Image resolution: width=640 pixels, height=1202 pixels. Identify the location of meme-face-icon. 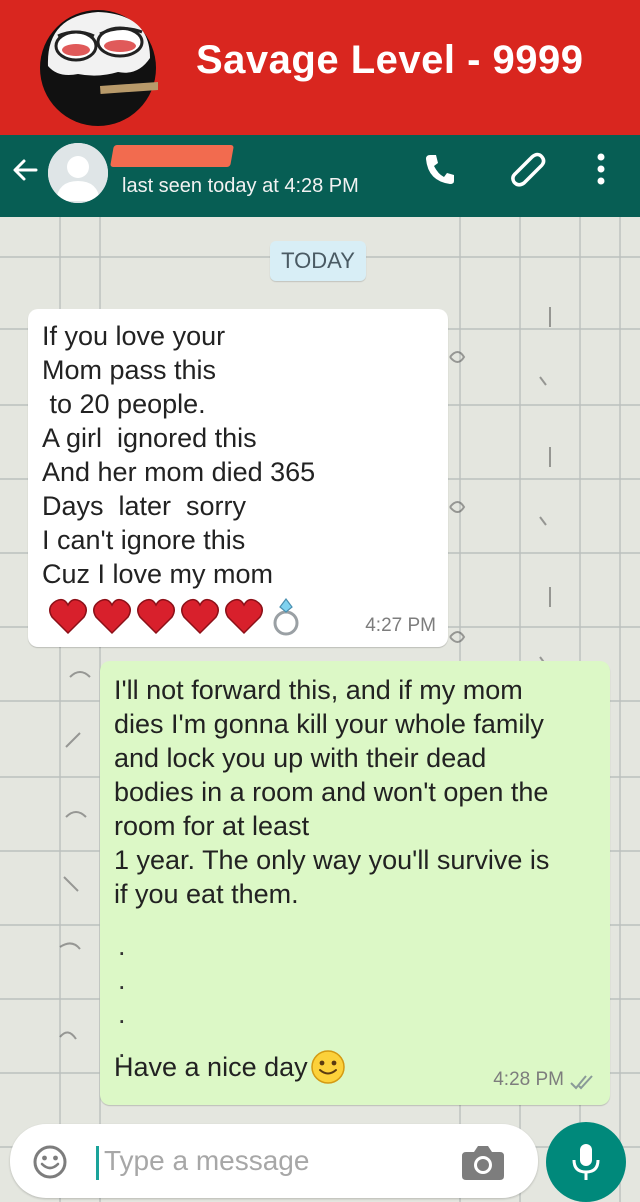
(99, 68).